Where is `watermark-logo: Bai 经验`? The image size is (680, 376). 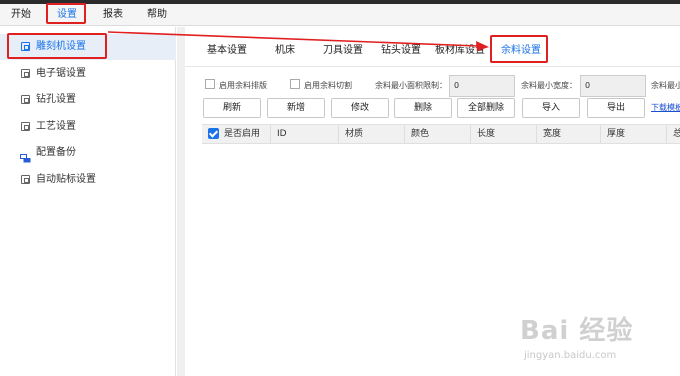
watermark-logo: Bai 经验 is located at coordinates (577, 331).